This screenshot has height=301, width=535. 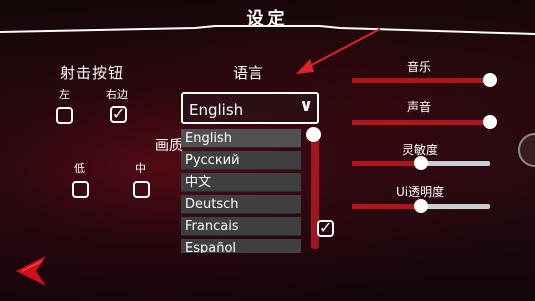 What do you see at coordinates (32, 271) in the screenshot?
I see `back-arrow-icon` at bounding box center [32, 271].